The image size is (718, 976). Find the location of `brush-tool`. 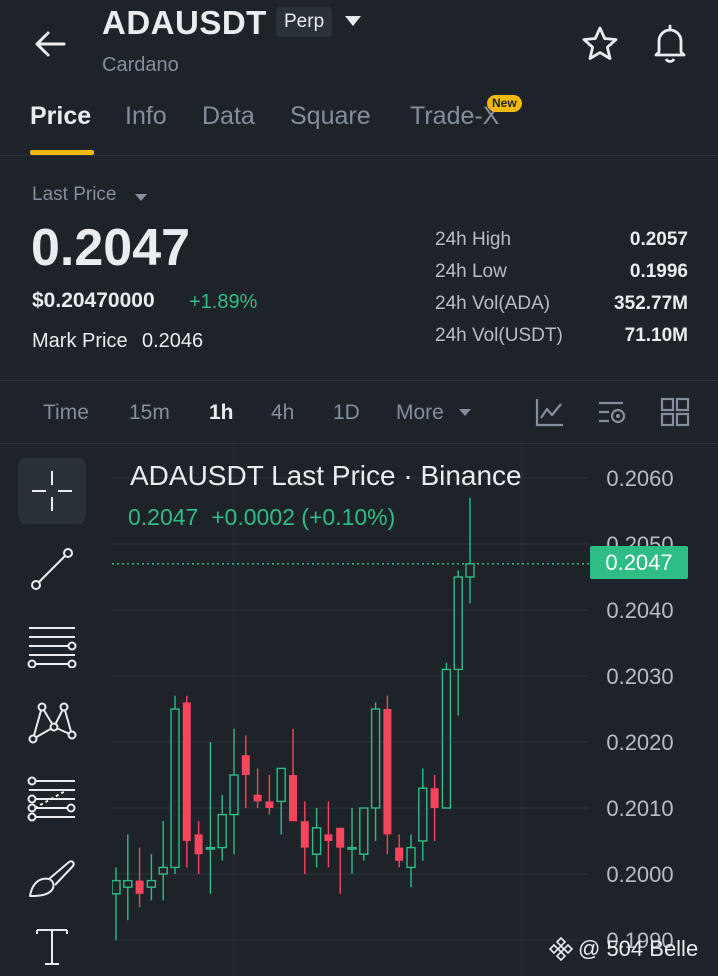

brush-tool is located at coordinates (52, 877).